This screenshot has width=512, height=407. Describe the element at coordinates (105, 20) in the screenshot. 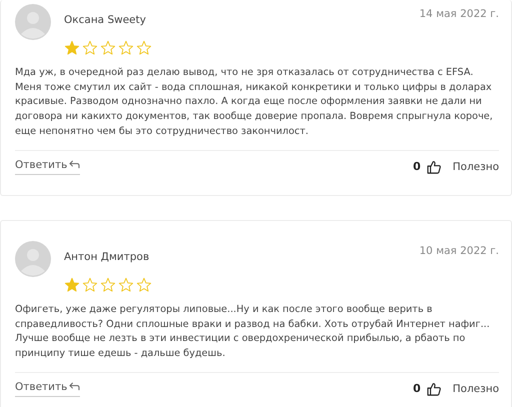

I see `author-name: Оксана Sweety` at that location.